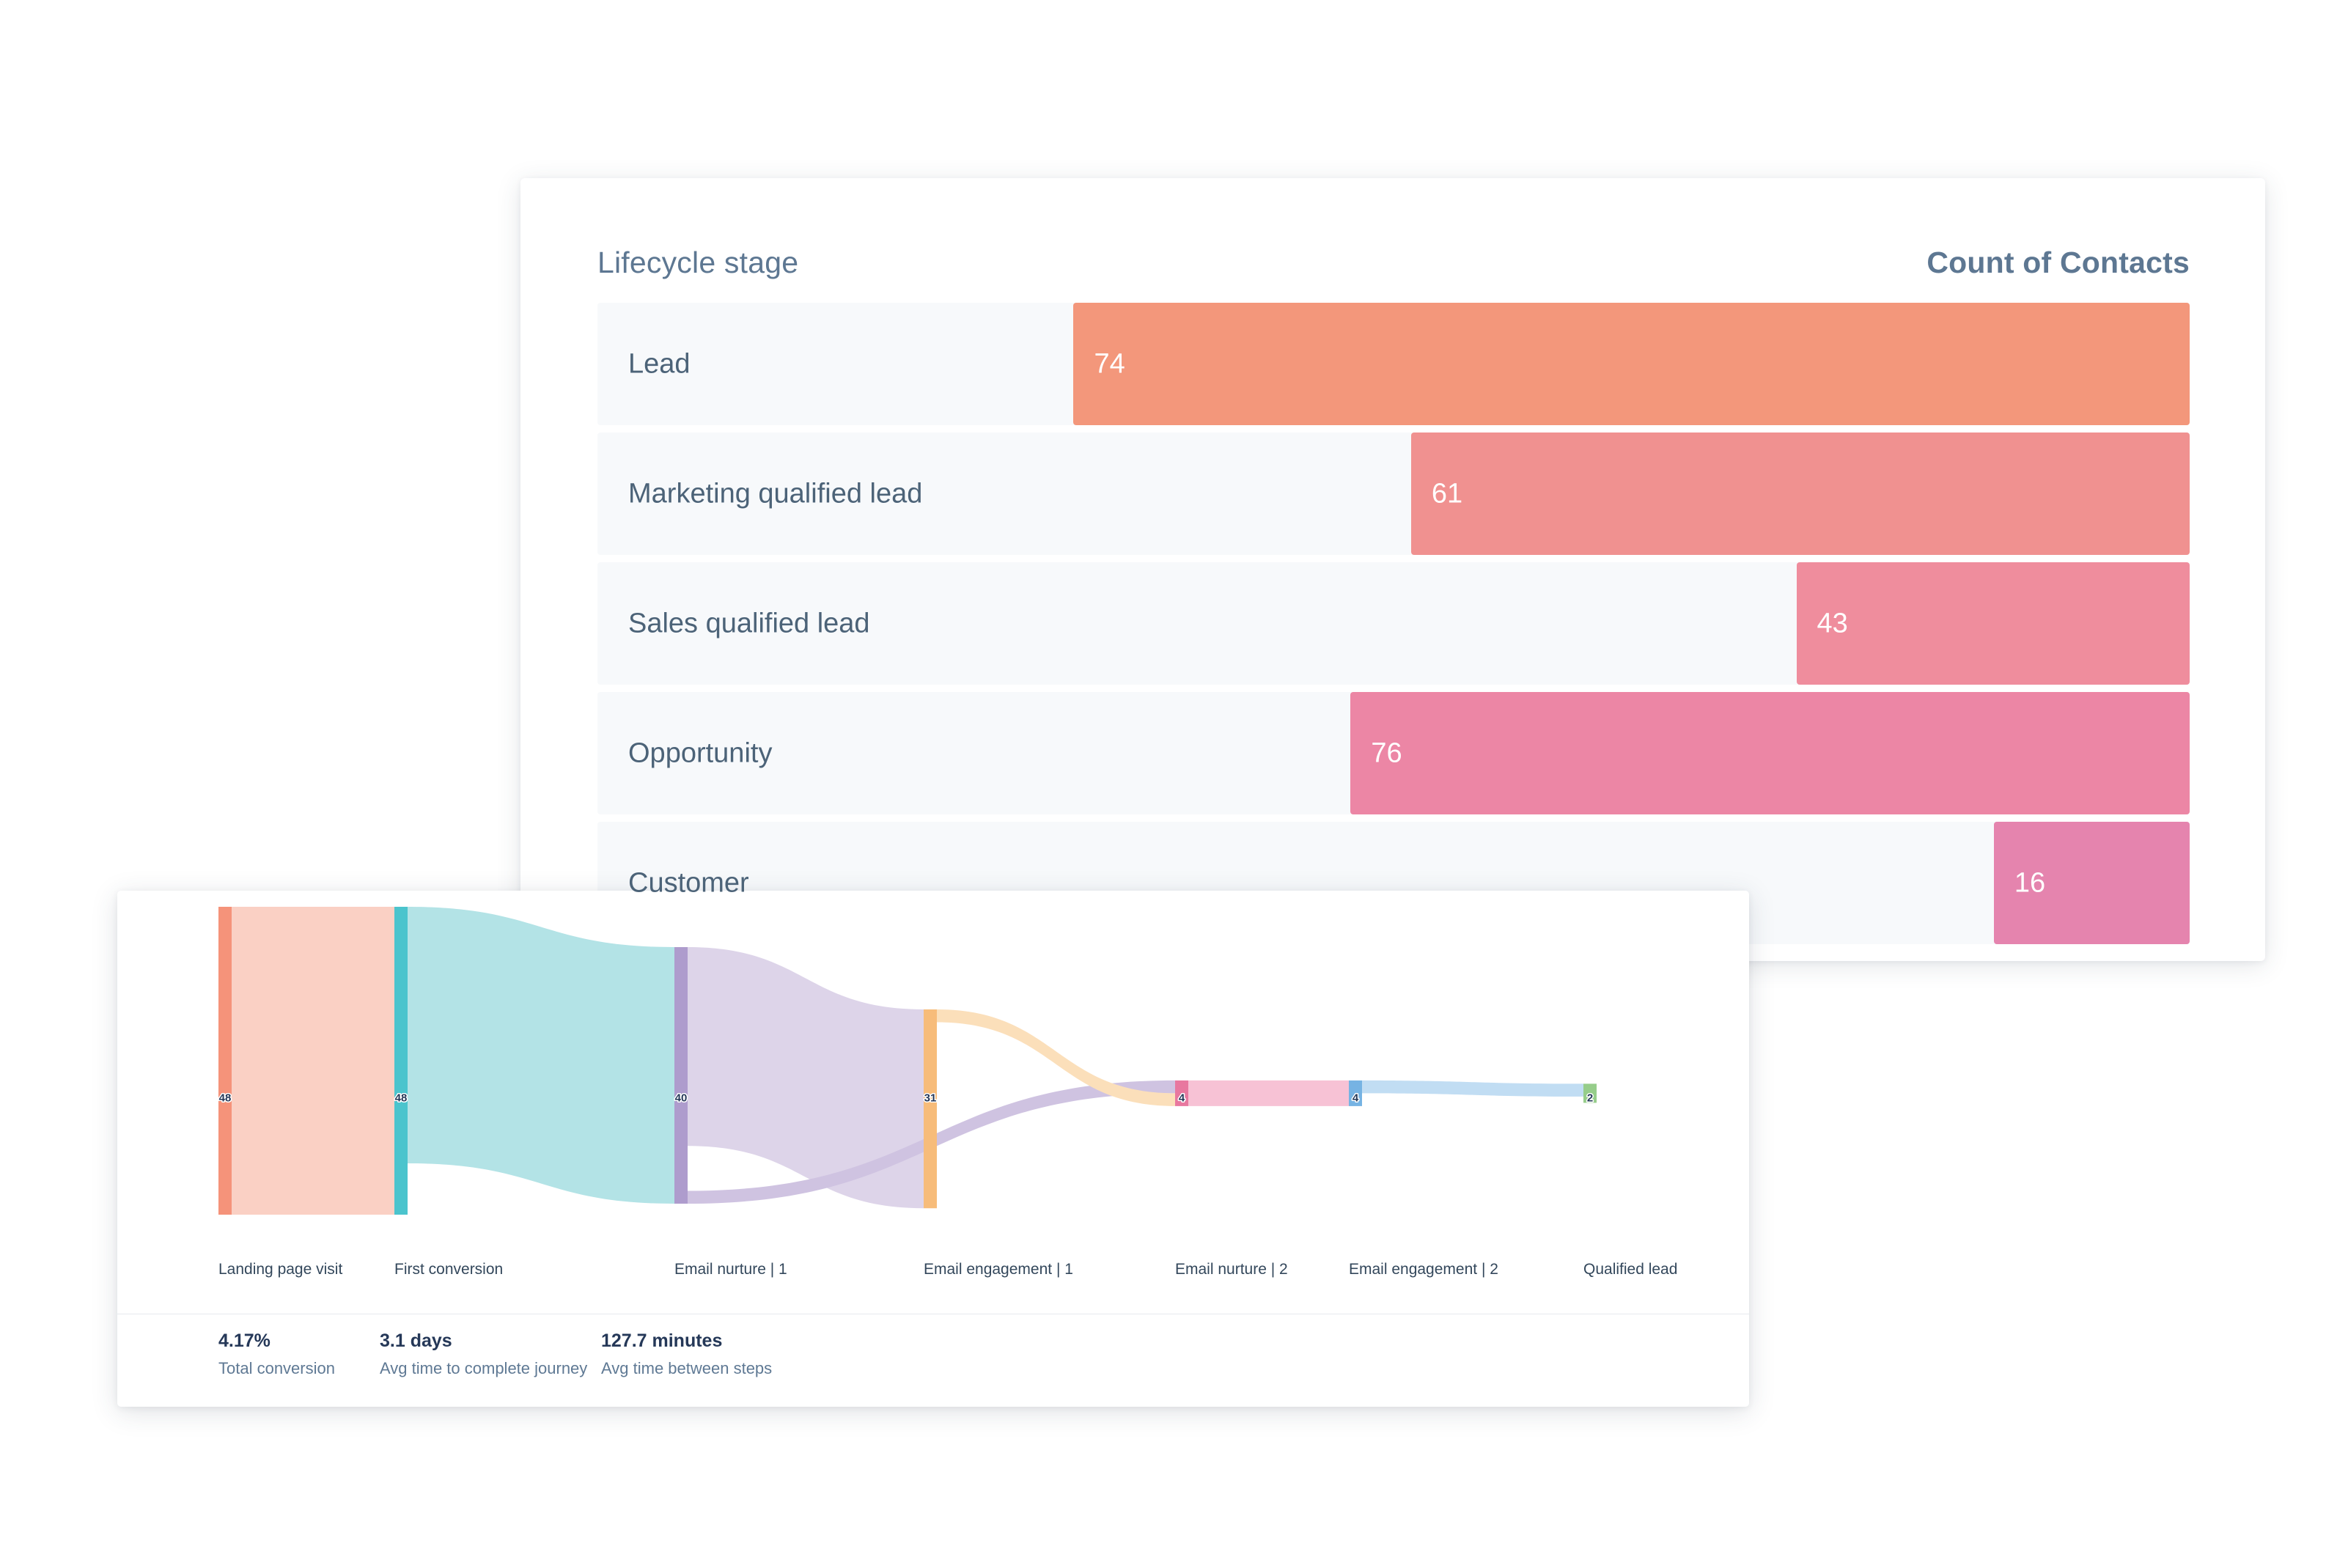 The image size is (2348, 1568). Describe the element at coordinates (1590, 1098) in the screenshot. I see `sankey-node-value: 2` at that location.